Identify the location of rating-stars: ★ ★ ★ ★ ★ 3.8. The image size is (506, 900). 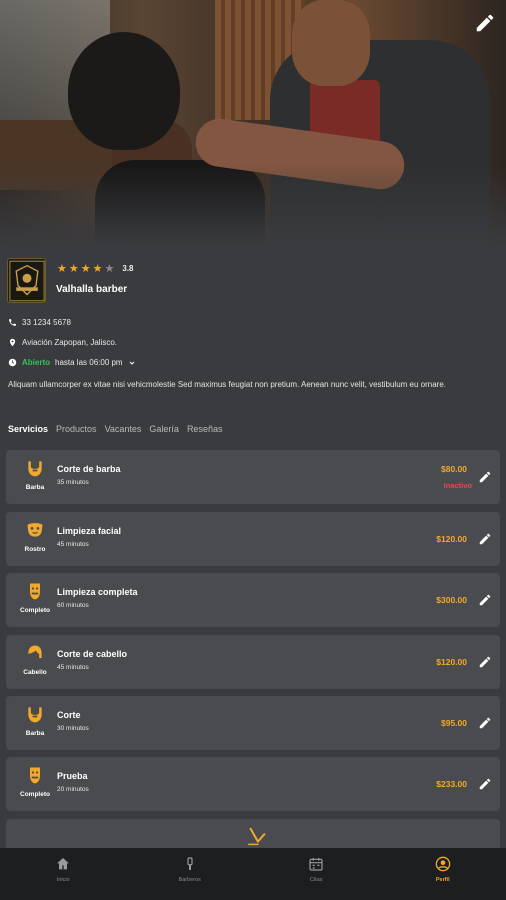
(95, 268).